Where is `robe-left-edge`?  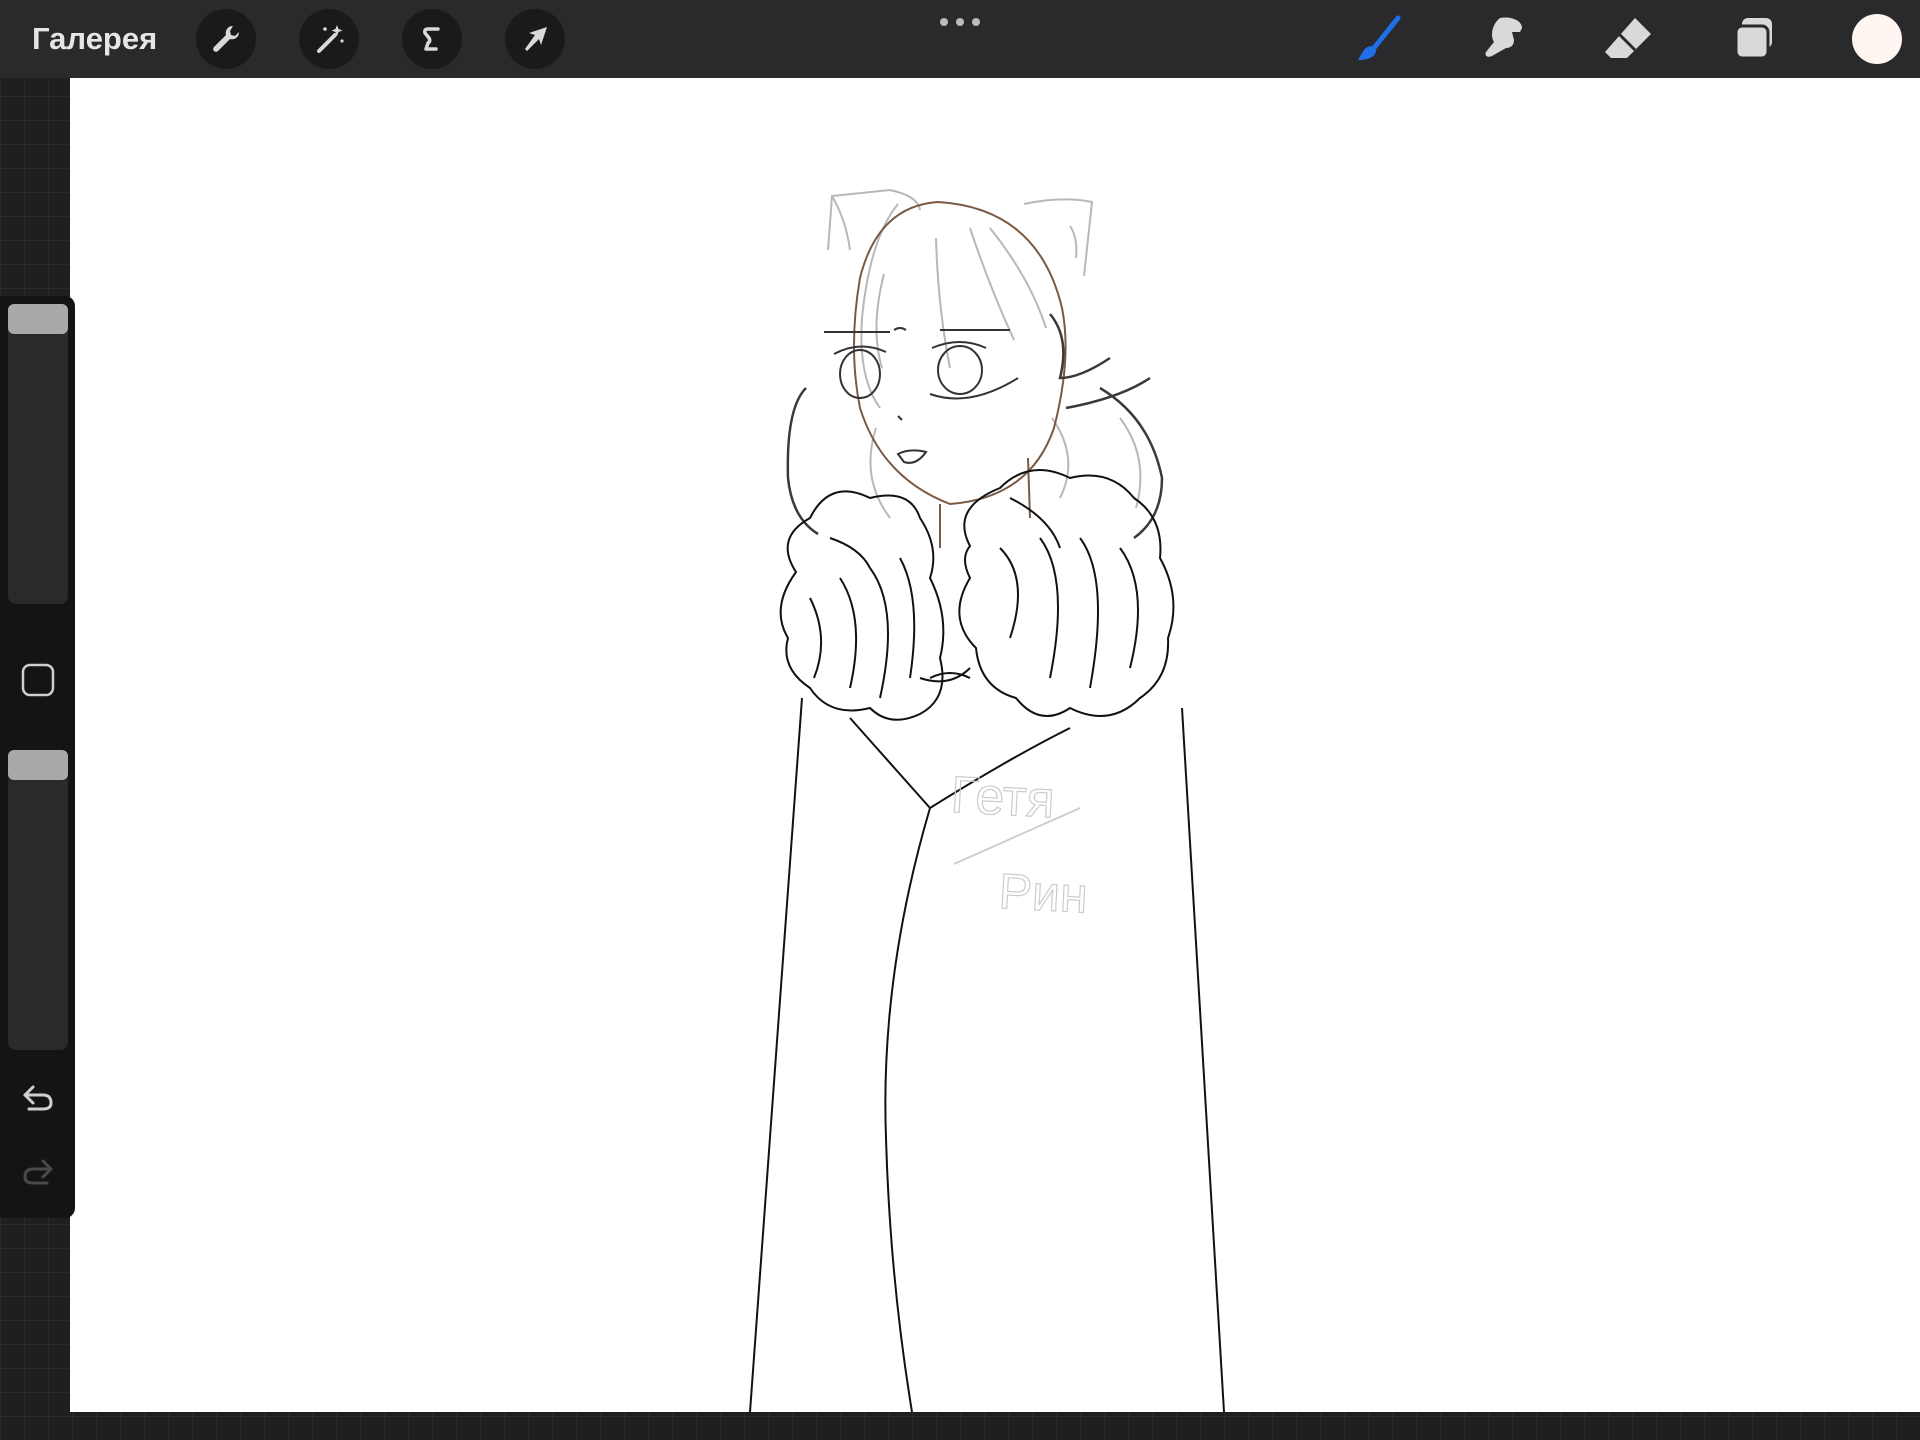 robe-left-edge is located at coordinates (776, 1054).